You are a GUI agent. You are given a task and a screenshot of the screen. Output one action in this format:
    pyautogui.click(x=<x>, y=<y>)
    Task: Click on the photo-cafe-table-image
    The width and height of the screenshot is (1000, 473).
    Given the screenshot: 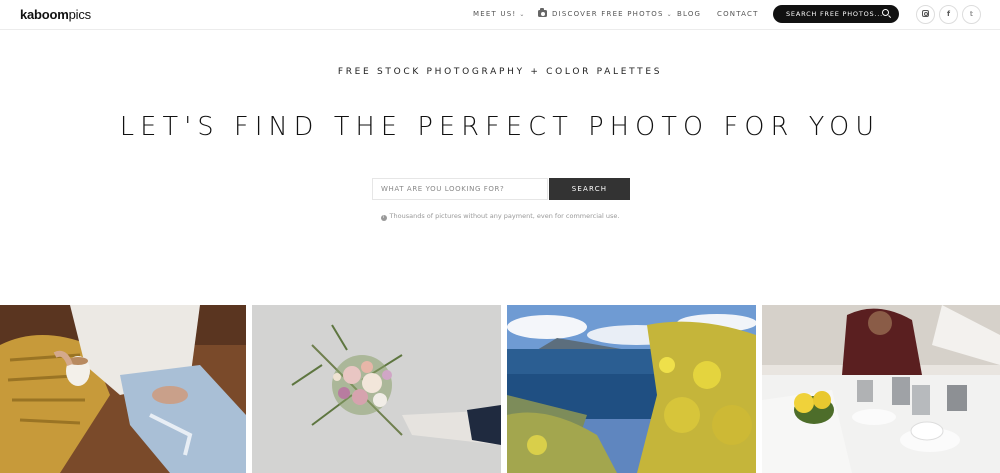 What is the action you would take?
    pyautogui.click(x=881, y=389)
    